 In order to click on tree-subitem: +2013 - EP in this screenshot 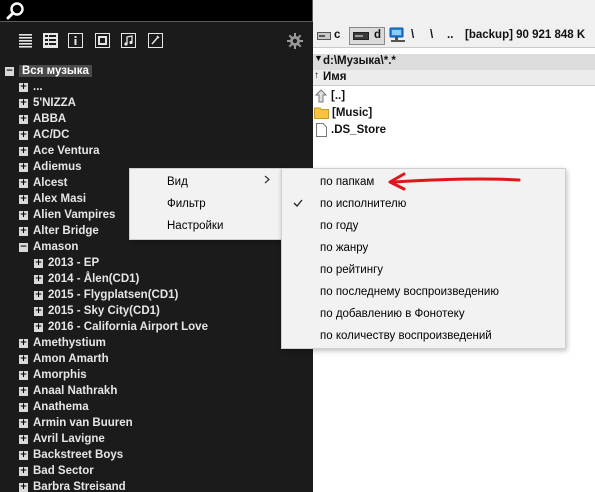, I will do `click(66, 263)`.